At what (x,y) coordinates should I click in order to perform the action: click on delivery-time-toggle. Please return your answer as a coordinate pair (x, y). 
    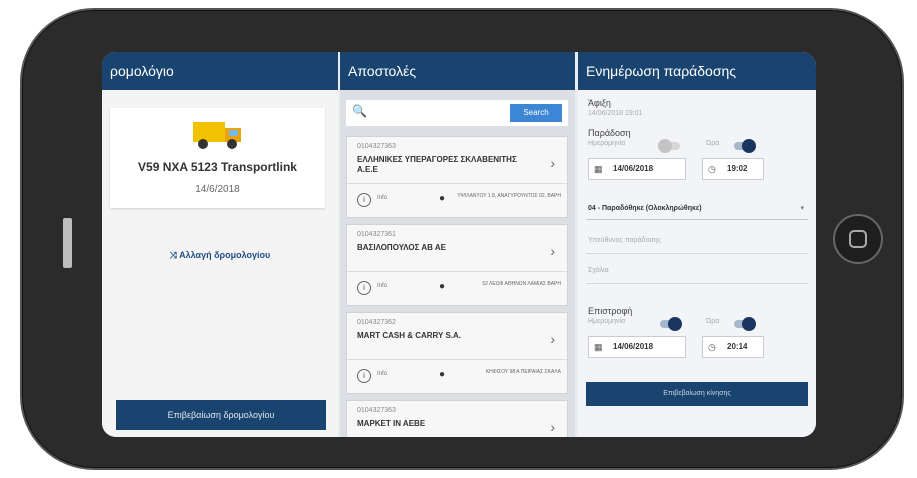
    Looking at the image, I should click on (745, 146).